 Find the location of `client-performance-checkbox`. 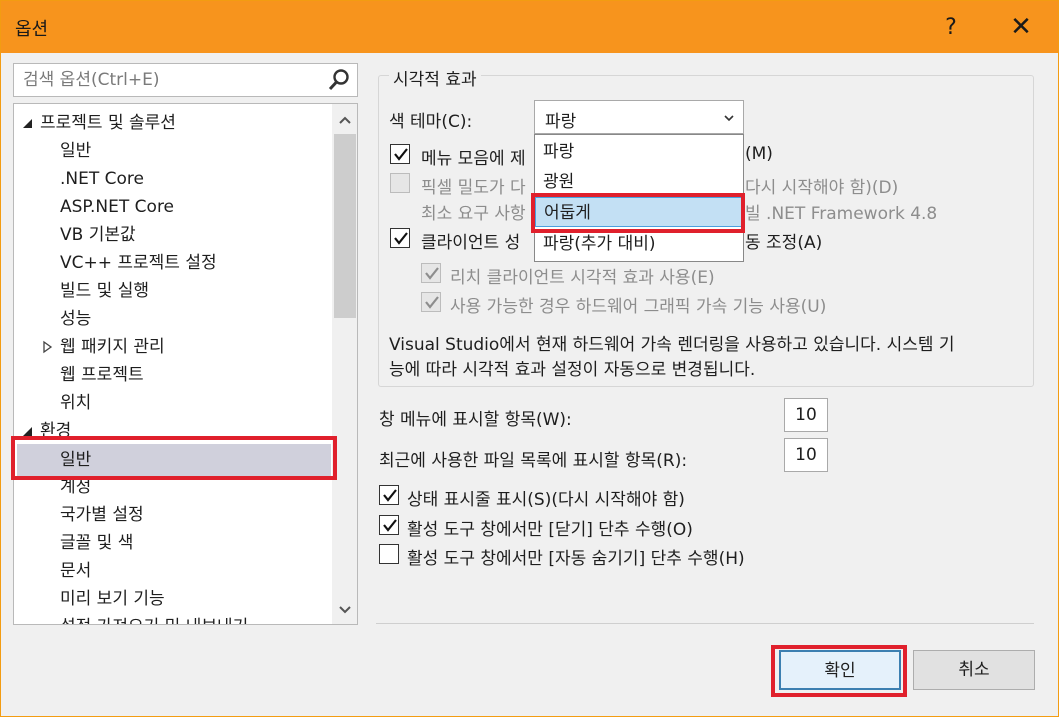

client-performance-checkbox is located at coordinates (400, 238).